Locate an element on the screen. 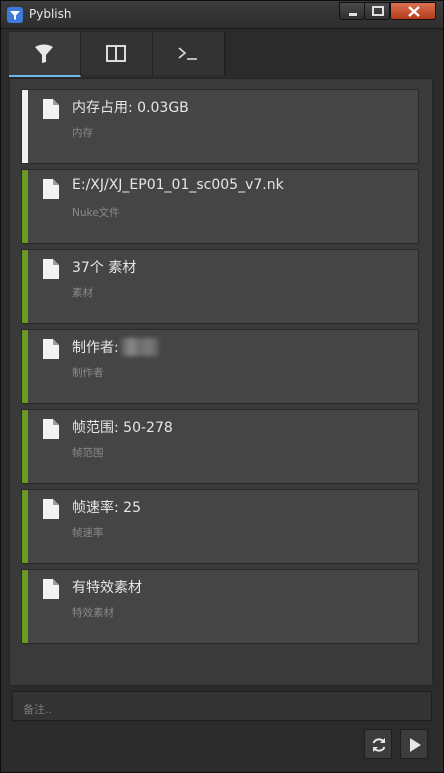  item-family: 内存 is located at coordinates (82, 133).